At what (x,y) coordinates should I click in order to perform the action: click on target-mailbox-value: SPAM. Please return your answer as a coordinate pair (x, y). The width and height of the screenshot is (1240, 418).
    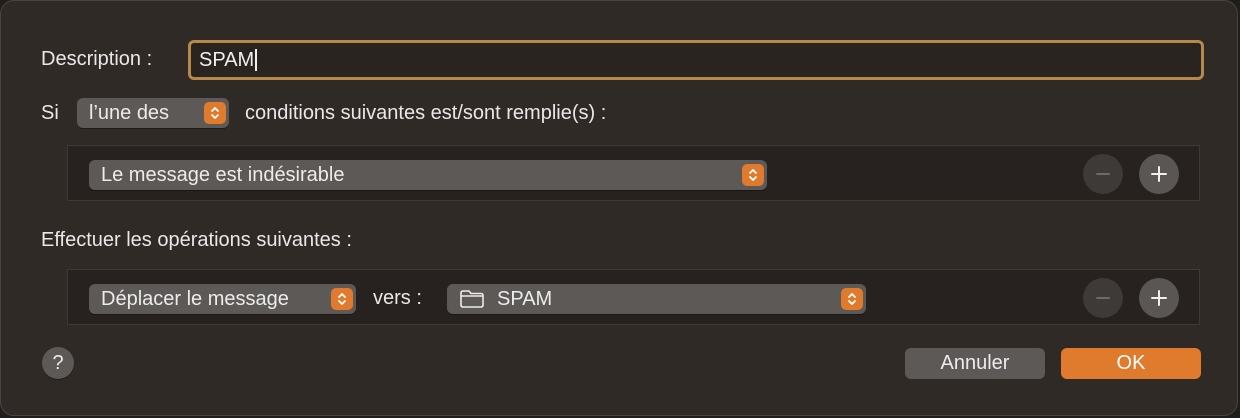
    Looking at the image, I should click on (525, 298).